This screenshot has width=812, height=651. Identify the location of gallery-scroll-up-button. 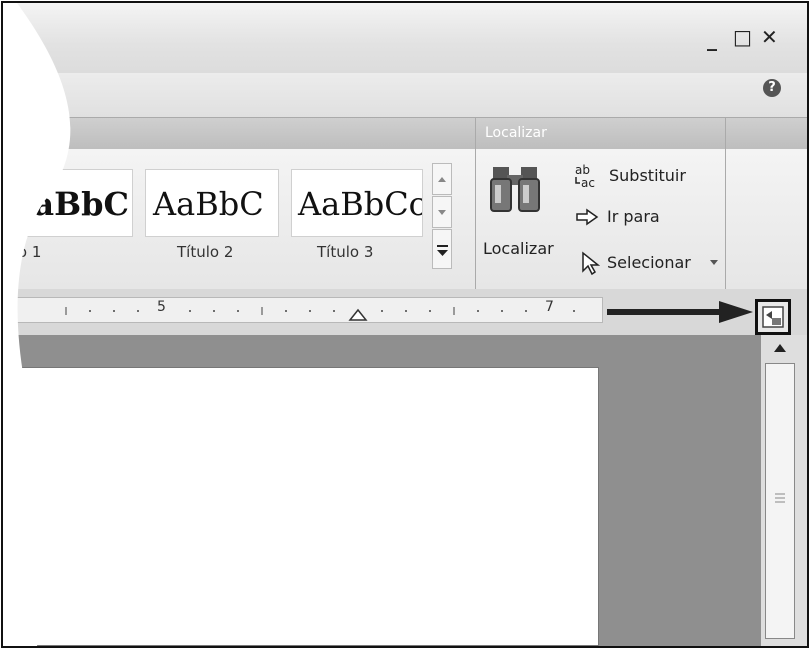
(442, 179).